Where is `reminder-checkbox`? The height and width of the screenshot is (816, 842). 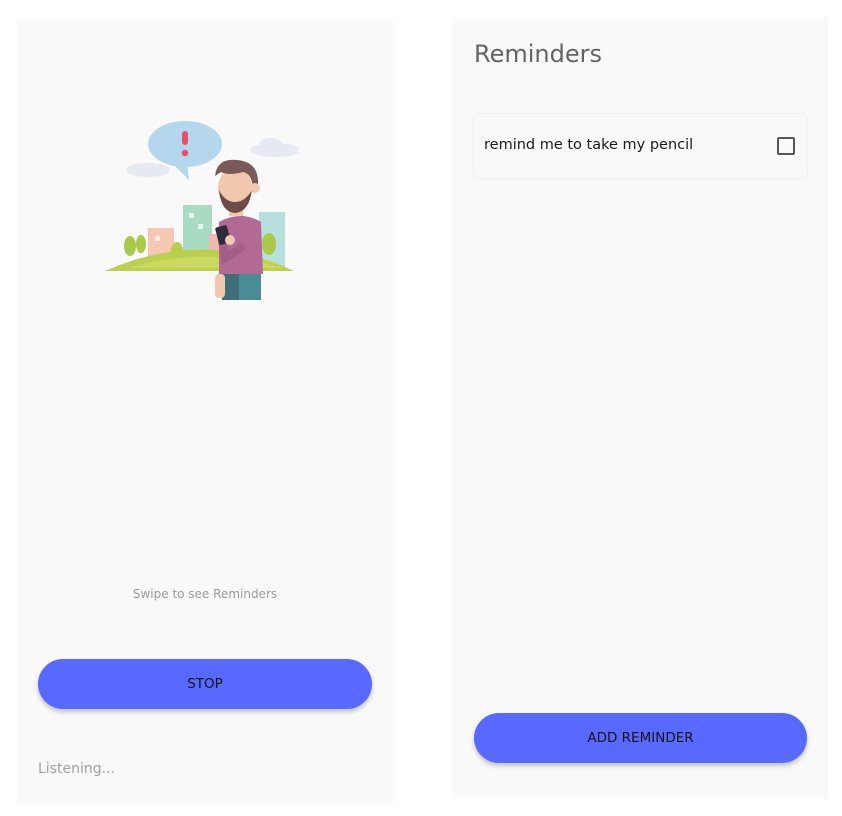 reminder-checkbox is located at coordinates (786, 146).